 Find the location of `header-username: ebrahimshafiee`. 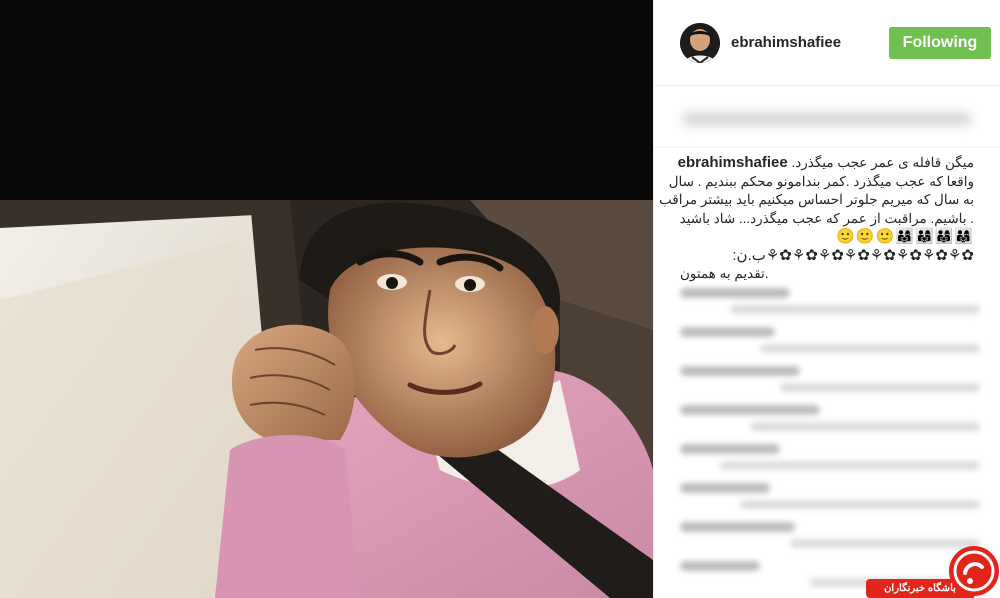

header-username: ebrahimshafiee is located at coordinates (810, 42).